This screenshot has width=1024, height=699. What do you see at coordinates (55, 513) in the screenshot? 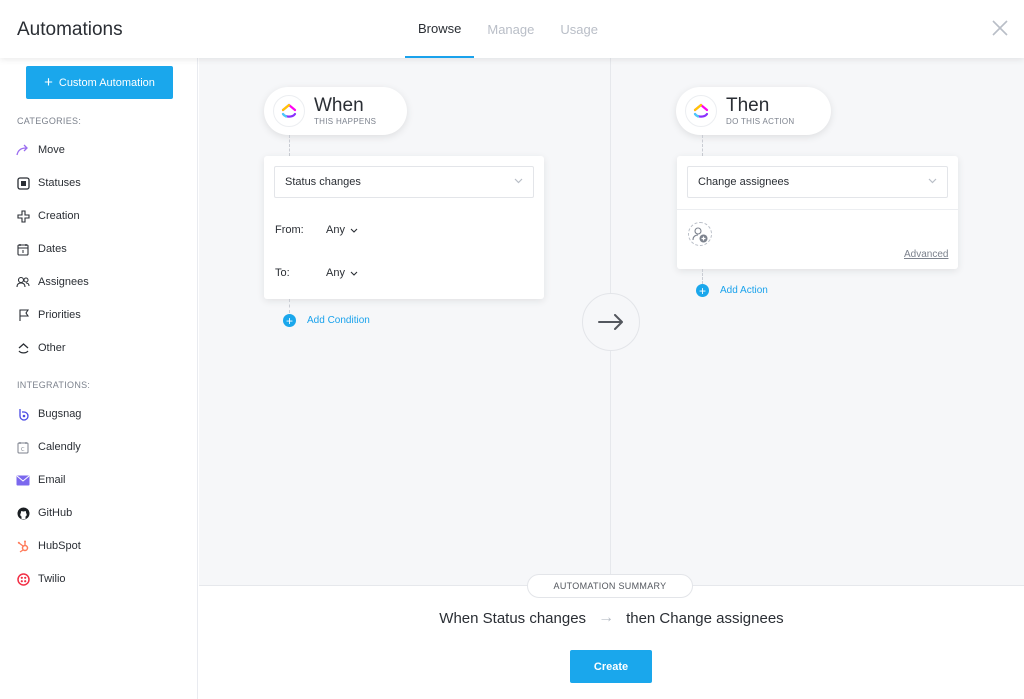
I see `sidebar-item-label: GitHub` at bounding box center [55, 513].